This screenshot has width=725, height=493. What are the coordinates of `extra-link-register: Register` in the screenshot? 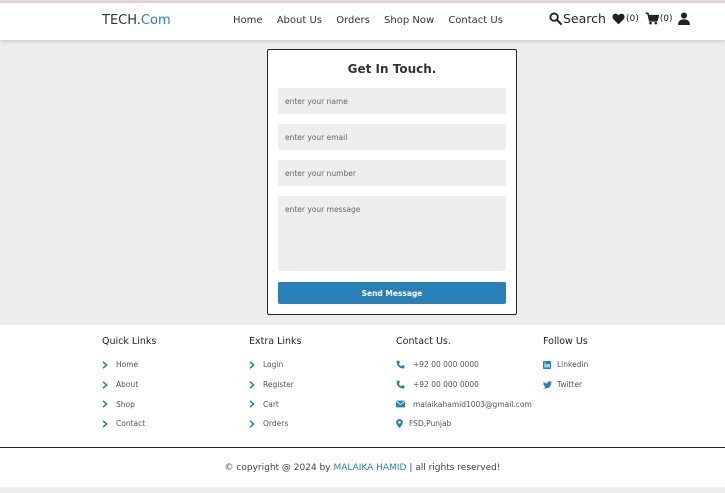 It's located at (275, 385).